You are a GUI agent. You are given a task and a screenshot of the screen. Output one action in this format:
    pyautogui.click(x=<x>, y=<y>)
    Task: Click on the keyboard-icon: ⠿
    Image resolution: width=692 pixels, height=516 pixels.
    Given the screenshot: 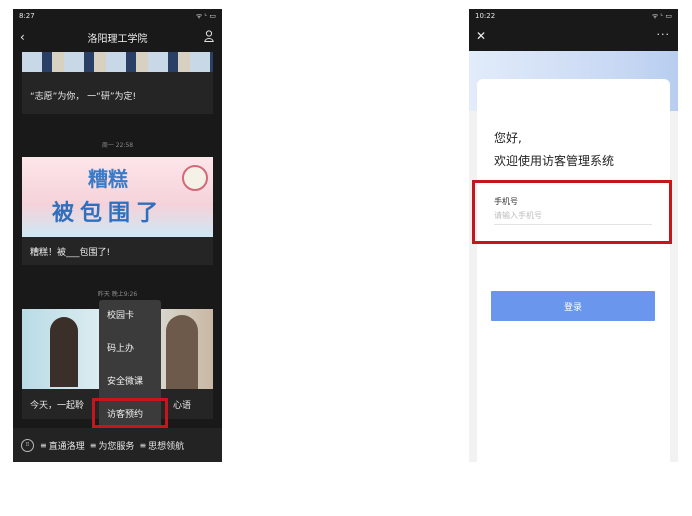 What is the action you would take?
    pyautogui.click(x=27, y=445)
    